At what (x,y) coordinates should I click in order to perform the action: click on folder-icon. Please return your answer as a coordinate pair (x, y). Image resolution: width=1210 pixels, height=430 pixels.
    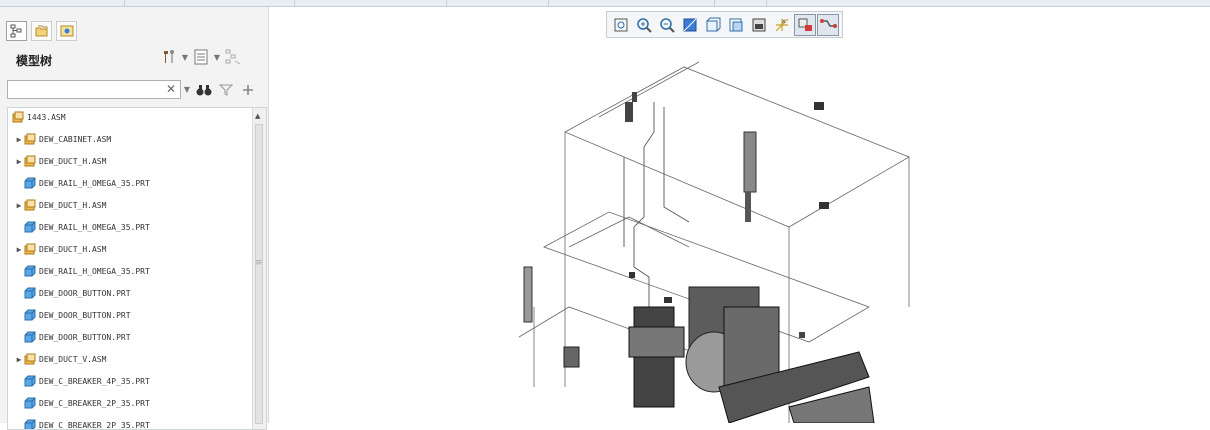
    Looking at the image, I should click on (41, 31).